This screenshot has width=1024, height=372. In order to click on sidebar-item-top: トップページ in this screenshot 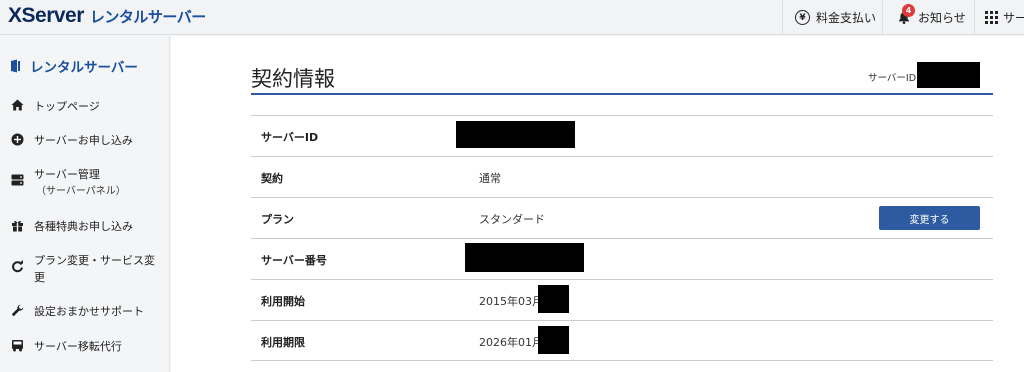, I will do `click(85, 106)`.